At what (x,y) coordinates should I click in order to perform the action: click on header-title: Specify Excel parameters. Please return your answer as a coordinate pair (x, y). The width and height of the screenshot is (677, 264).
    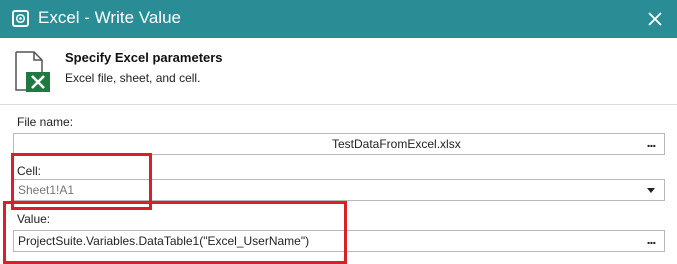
    Looking at the image, I should click on (144, 57).